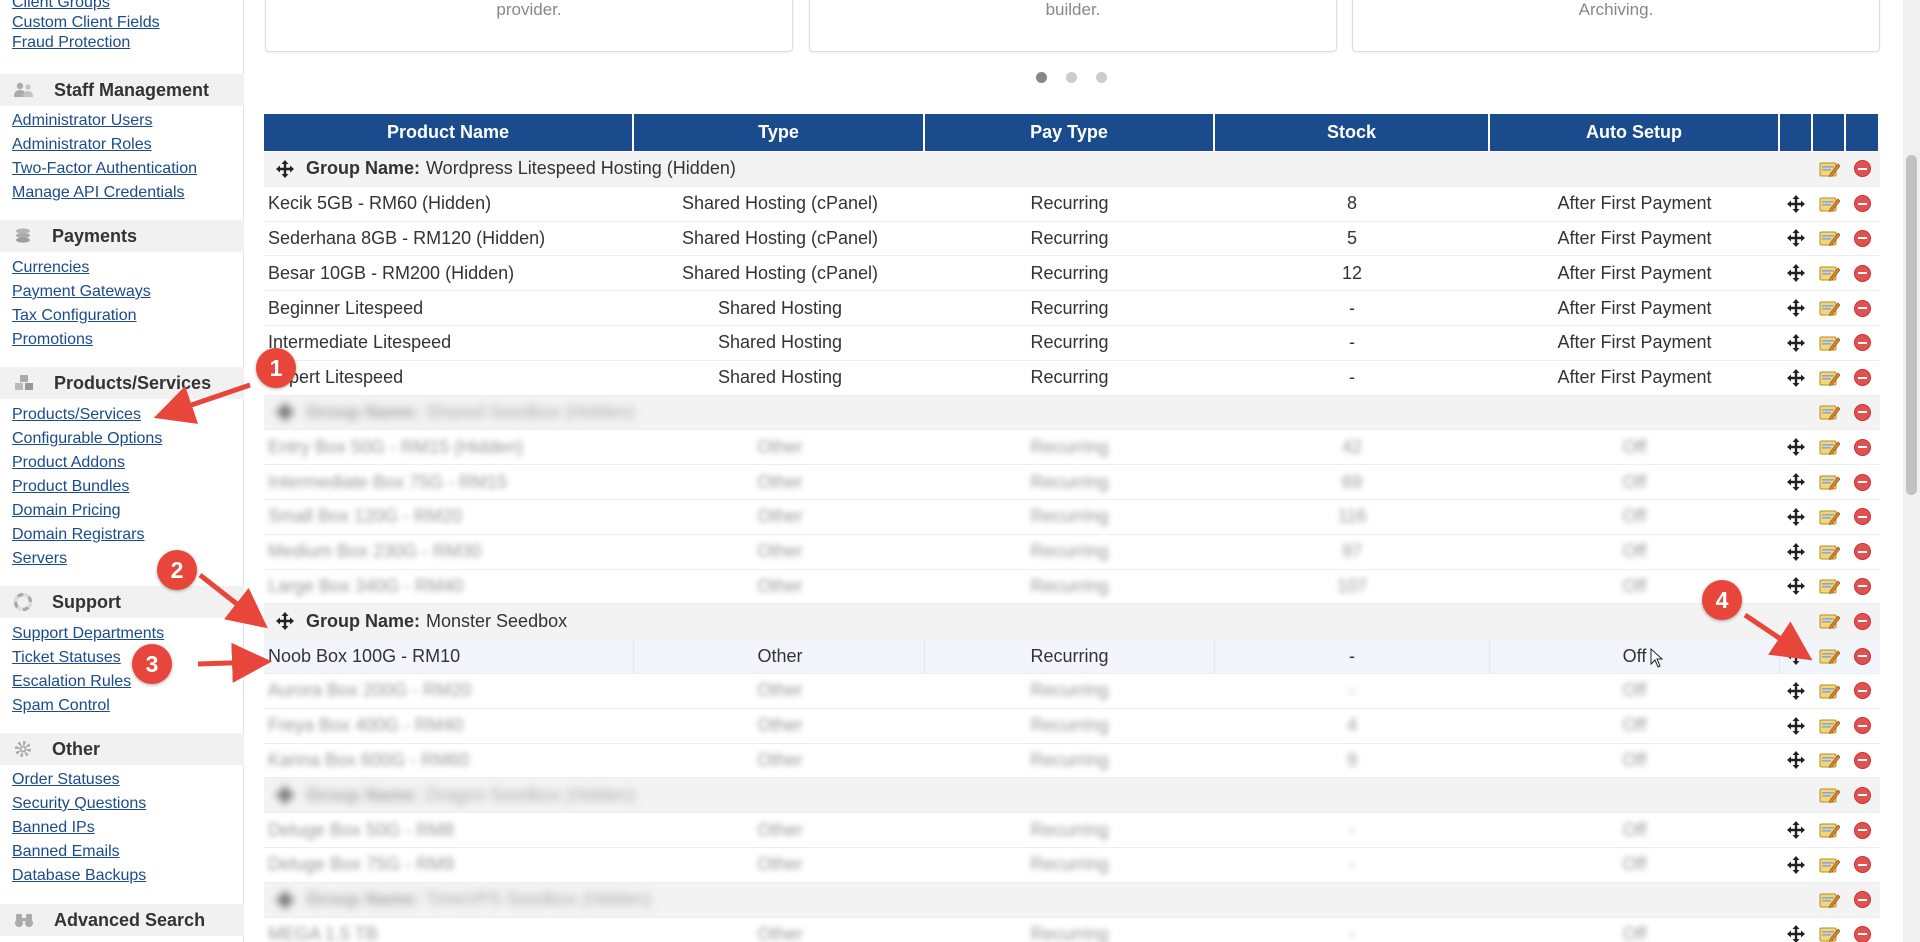  I want to click on annotation-badge-3: 3, so click(152, 664).